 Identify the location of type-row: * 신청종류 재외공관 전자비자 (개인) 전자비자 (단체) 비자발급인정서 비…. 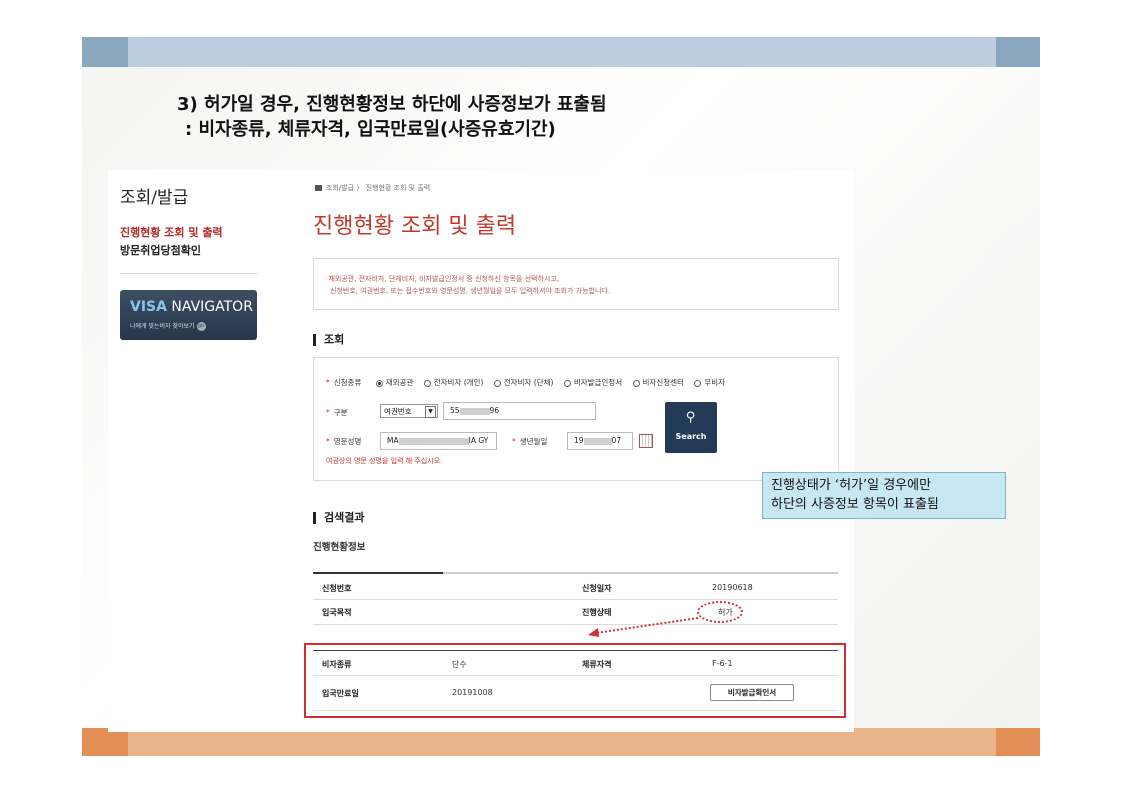
(526, 382).